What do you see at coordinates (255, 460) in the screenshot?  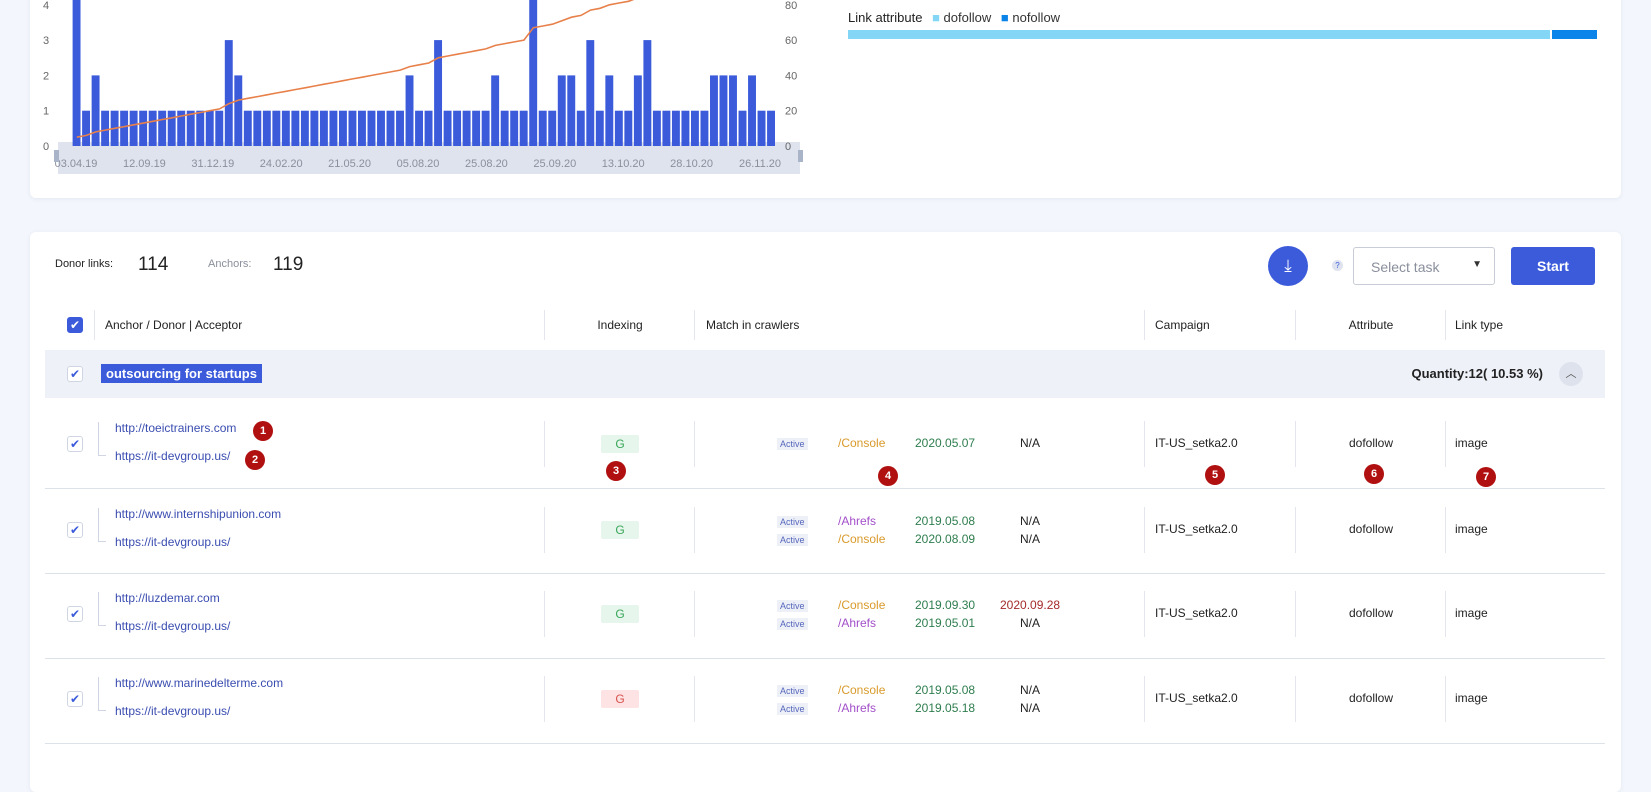 I see `annotation-marker: 2` at bounding box center [255, 460].